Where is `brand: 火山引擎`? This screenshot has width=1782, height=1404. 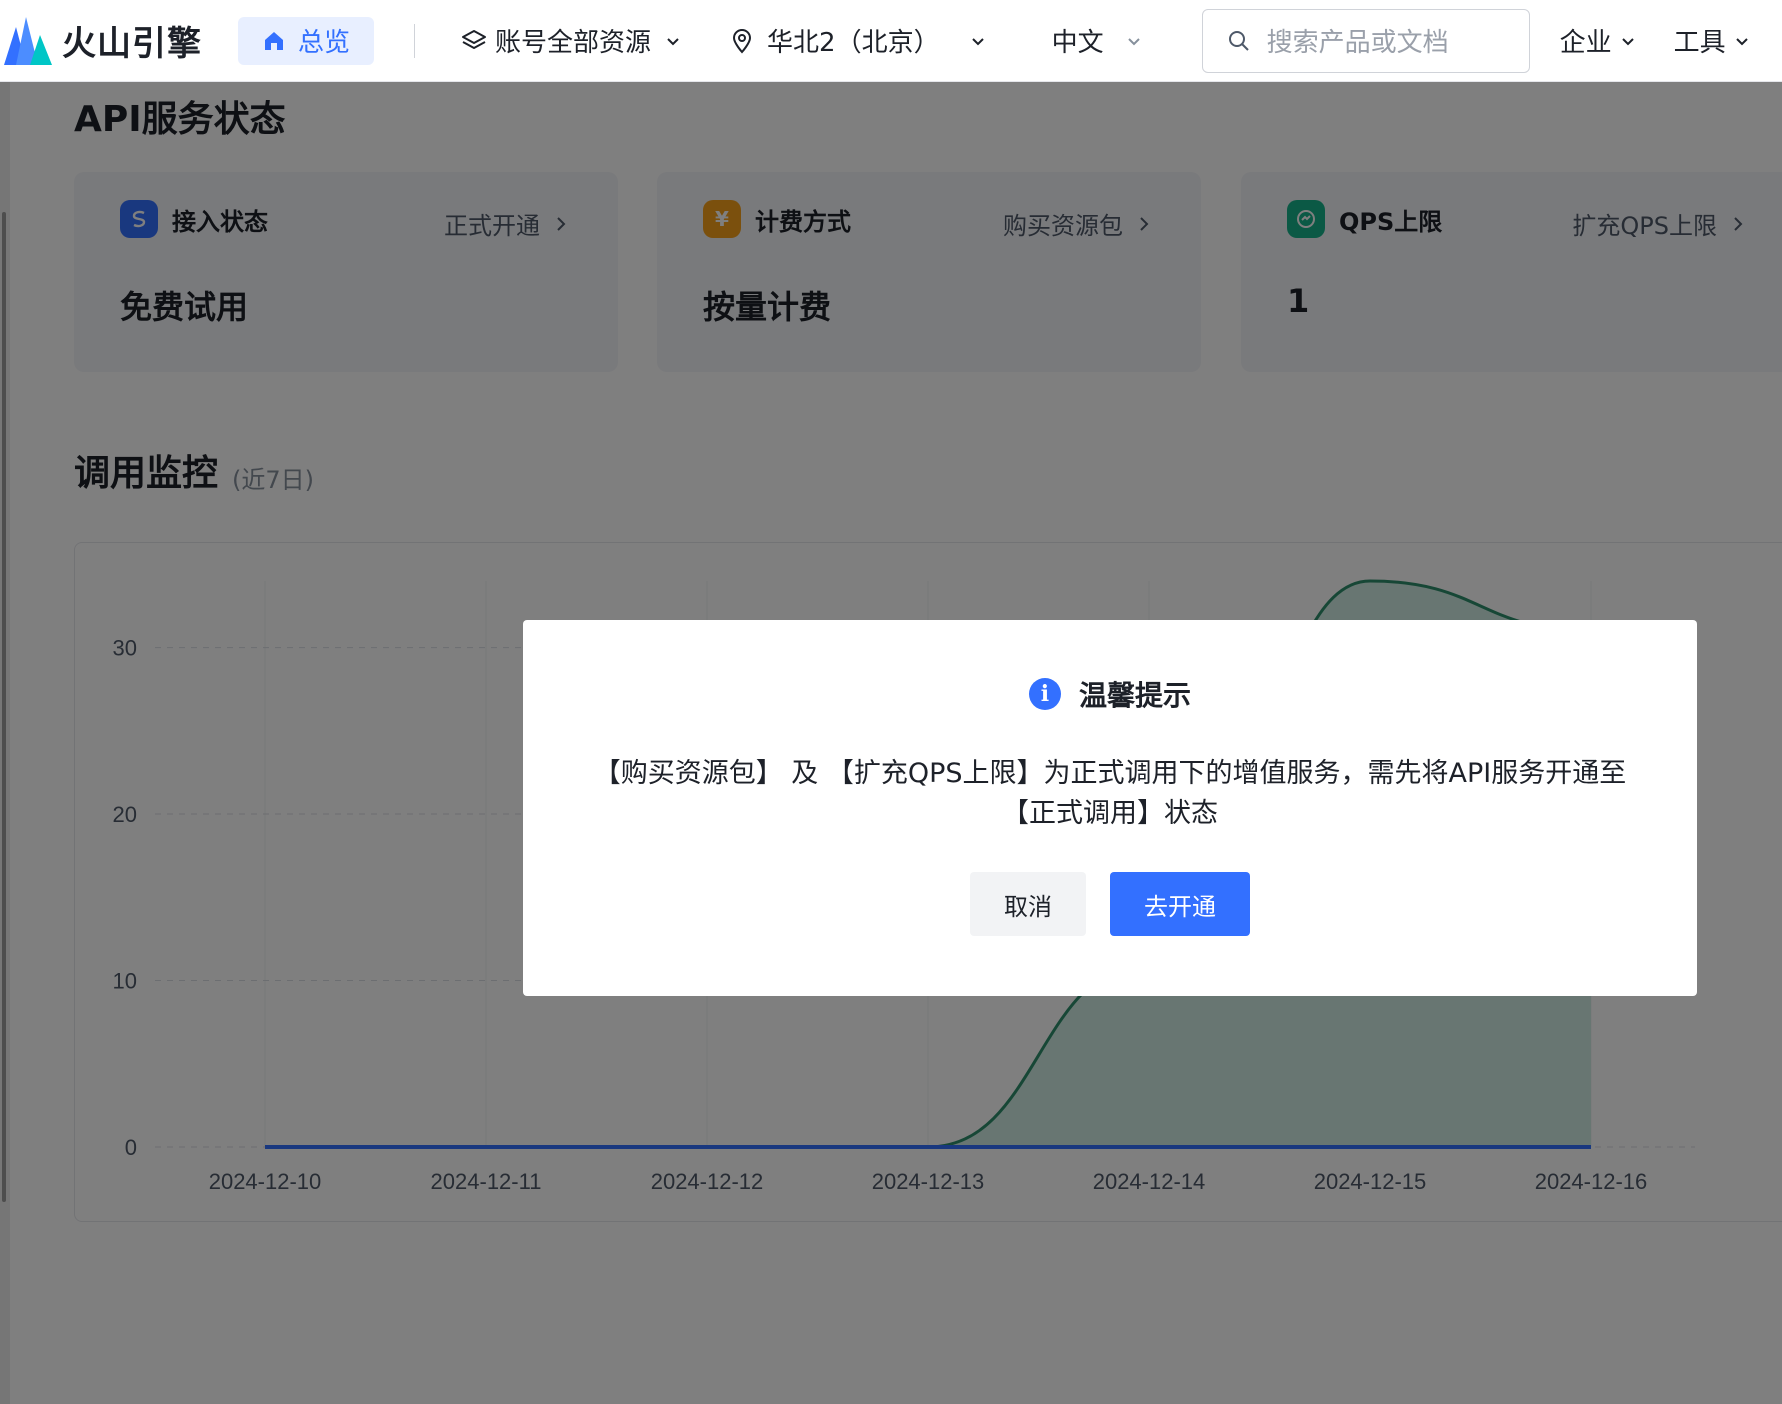
brand: 火山引擎 is located at coordinates (101, 41).